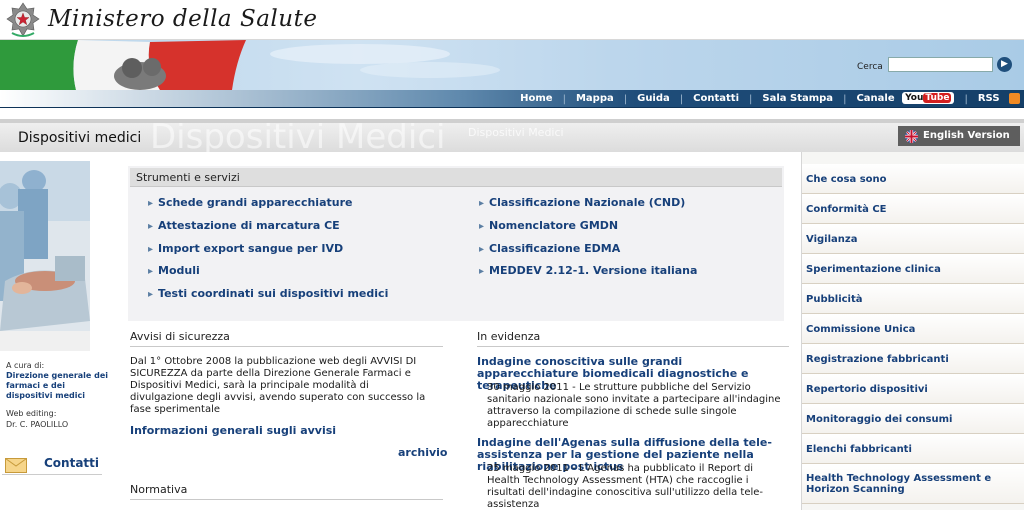 This screenshot has height=510, width=1024. Describe the element at coordinates (72, 463) in the screenshot. I see `contact-label: Contatti` at that location.